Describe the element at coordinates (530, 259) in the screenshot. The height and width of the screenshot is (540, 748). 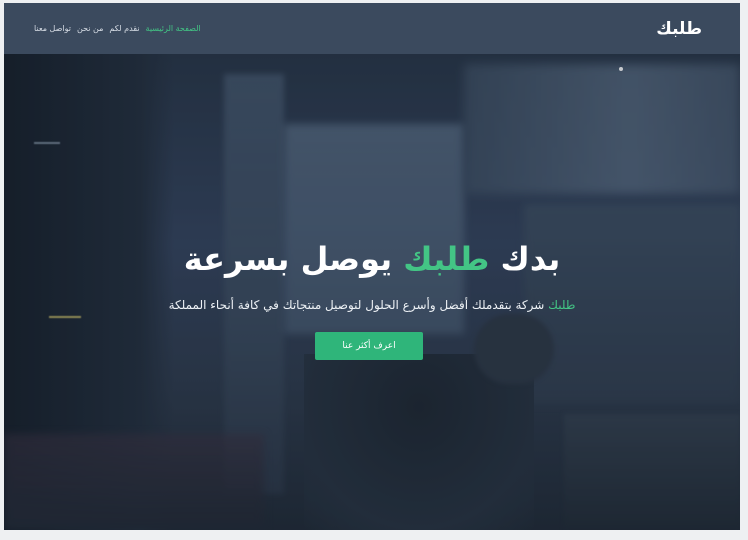
I see `hero-title-prefix: بدك` at that location.